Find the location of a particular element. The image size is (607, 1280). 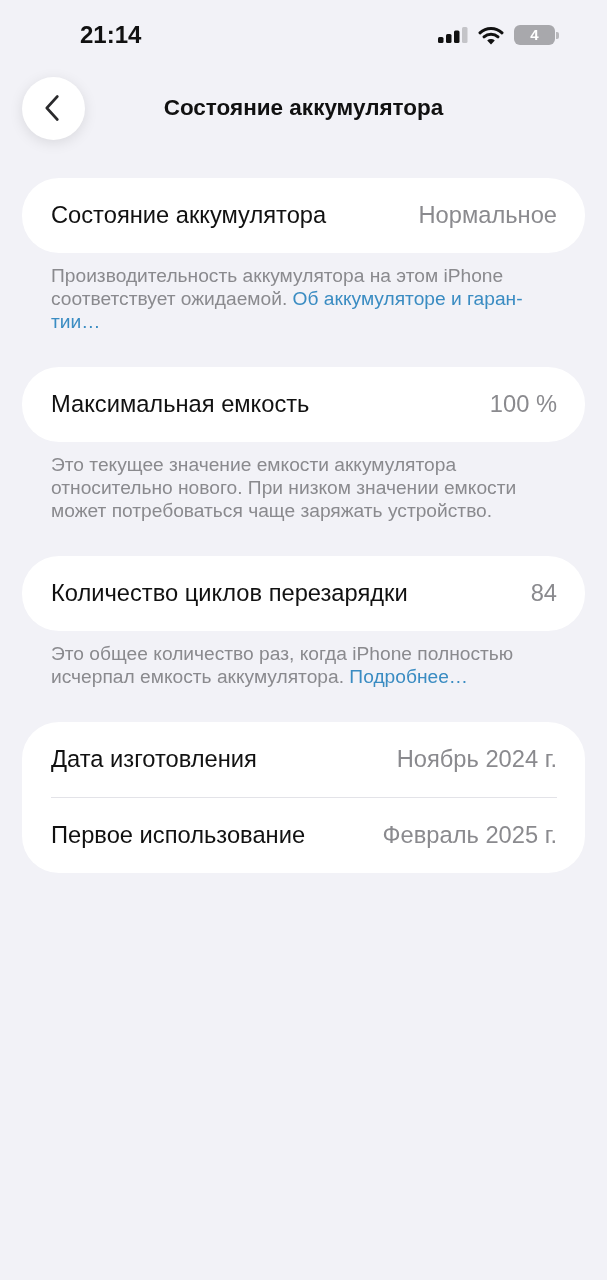

row-label: Состояние аккумулятора is located at coordinates (189, 215).